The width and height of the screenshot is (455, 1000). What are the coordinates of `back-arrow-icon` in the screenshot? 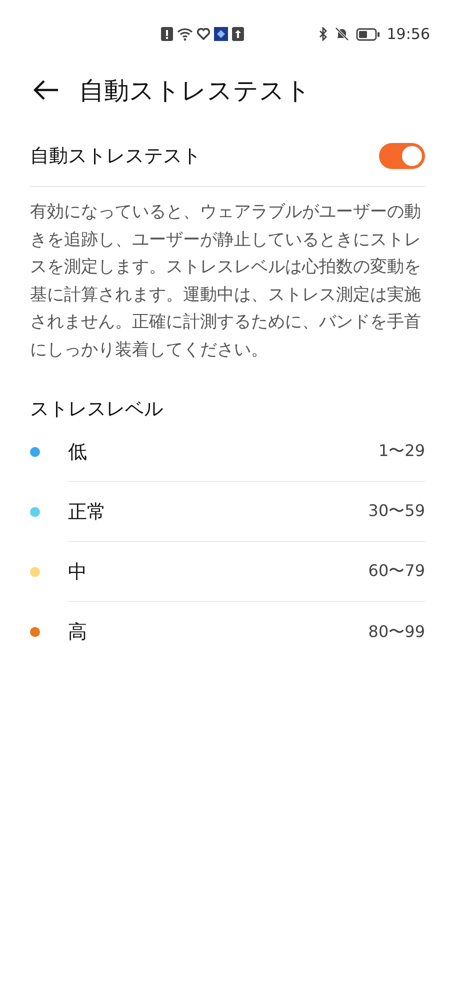 It's located at (46, 90).